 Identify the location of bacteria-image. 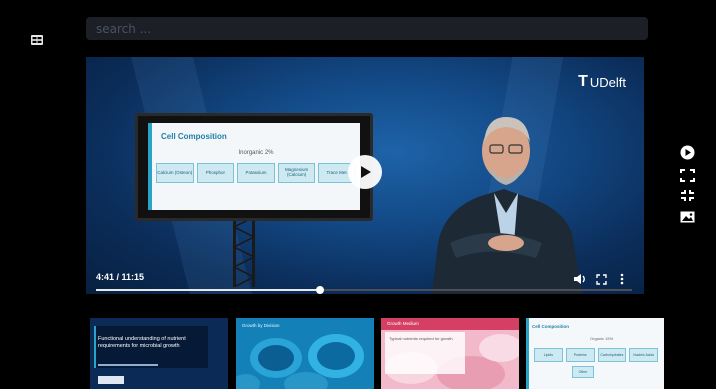
(305, 353).